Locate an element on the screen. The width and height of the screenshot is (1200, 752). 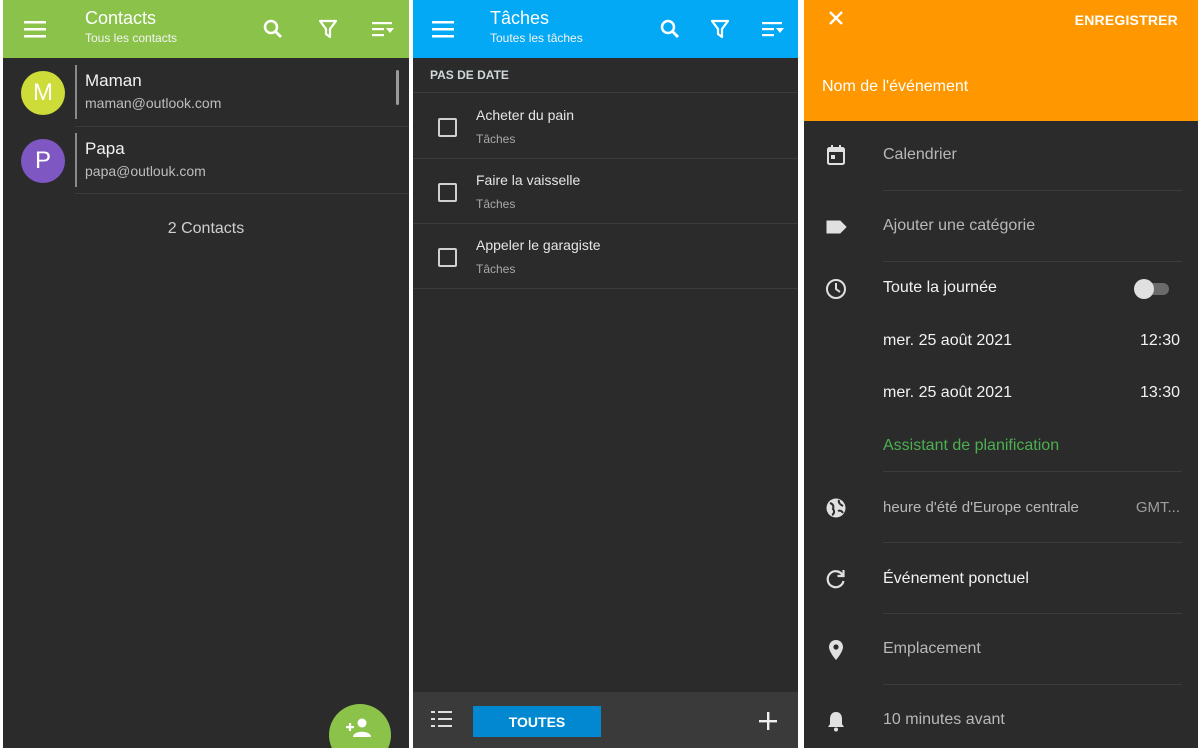
scheduling-assistant-link: Assistant de planification is located at coordinates (971, 446).